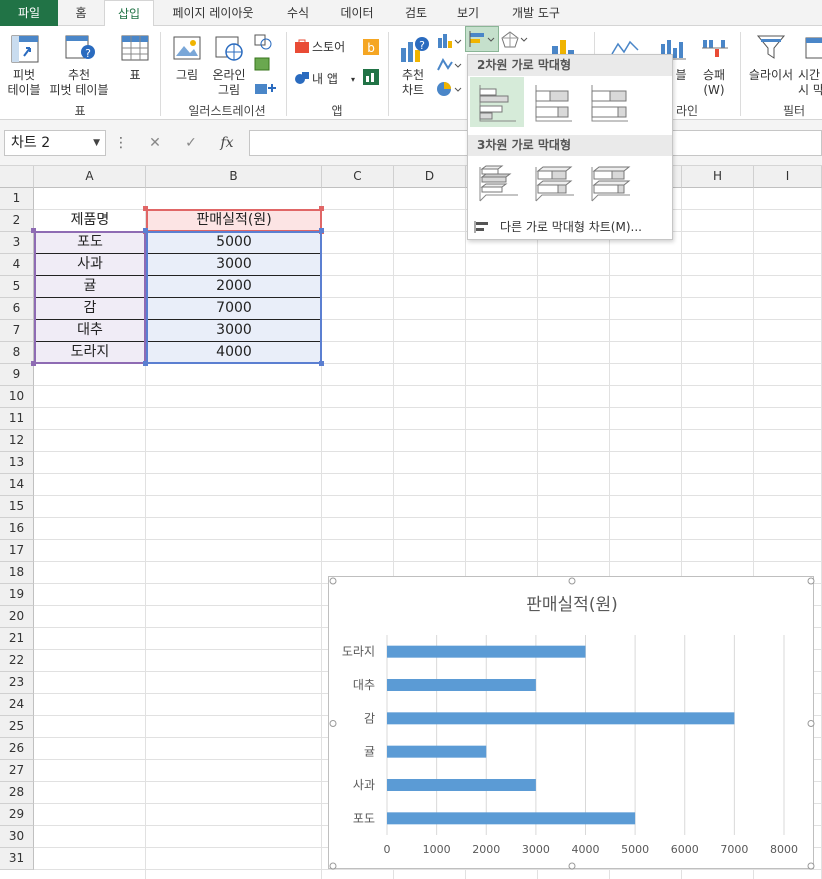 The height and width of the screenshot is (879, 822). Describe the element at coordinates (17, 529) in the screenshot. I see `row-header-16: 16` at that location.